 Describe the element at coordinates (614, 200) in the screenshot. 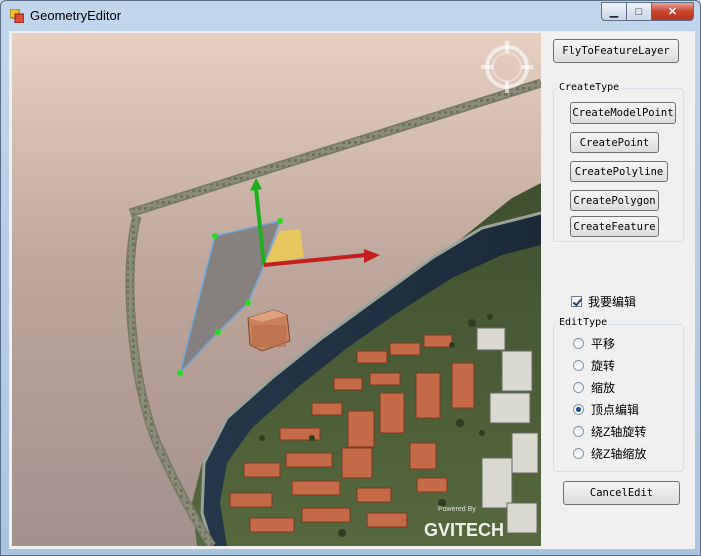

I see `create-polygon-button: CreatePolygon` at that location.